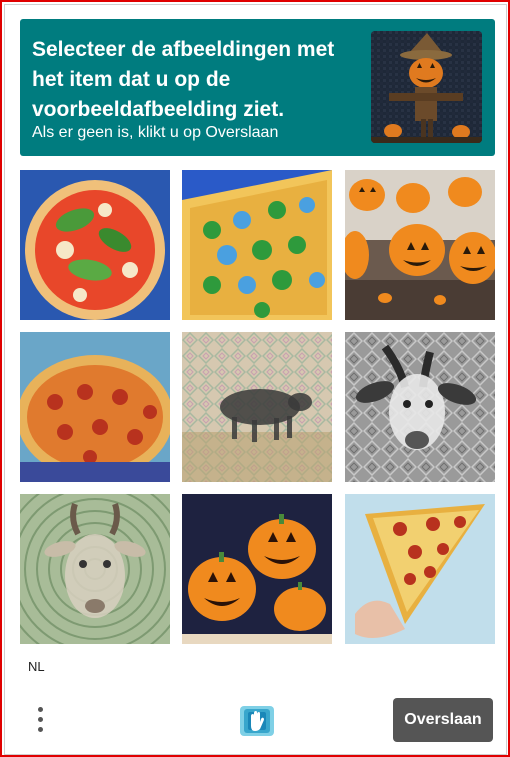 The height and width of the screenshot is (757, 510). What do you see at coordinates (420, 569) in the screenshot?
I see `grid-tile-9-pizza` at bounding box center [420, 569].